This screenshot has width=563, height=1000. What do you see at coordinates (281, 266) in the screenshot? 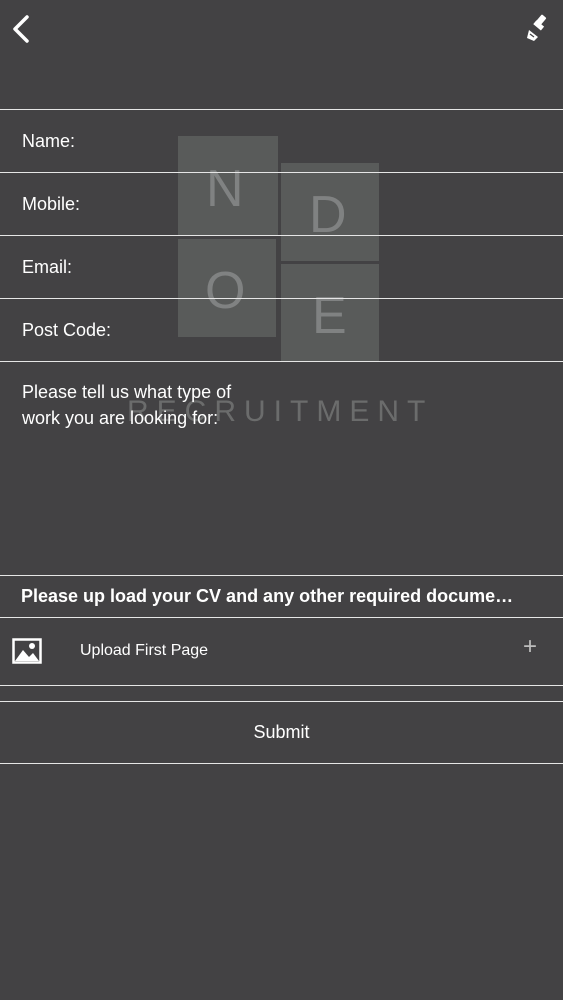
I see `email-field: Email:` at bounding box center [281, 266].